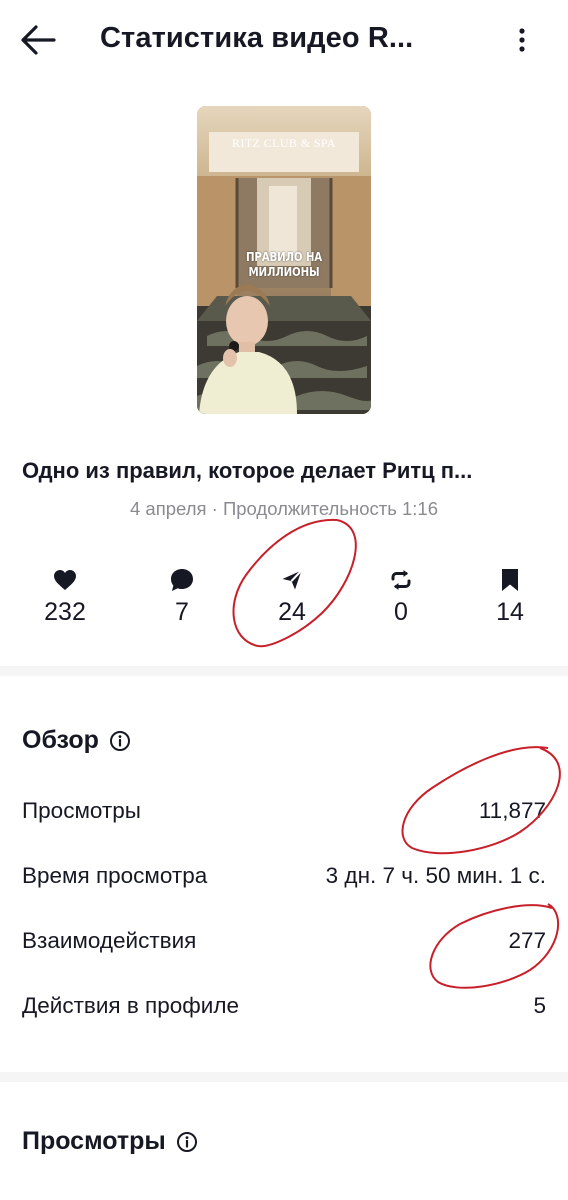 The image size is (568, 1200). I want to click on likes-count: 232, so click(65, 612).